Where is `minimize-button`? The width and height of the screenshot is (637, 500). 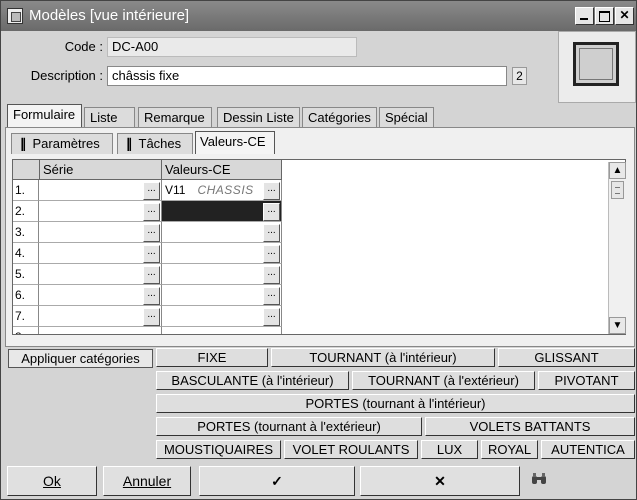
minimize-button is located at coordinates (584, 16).